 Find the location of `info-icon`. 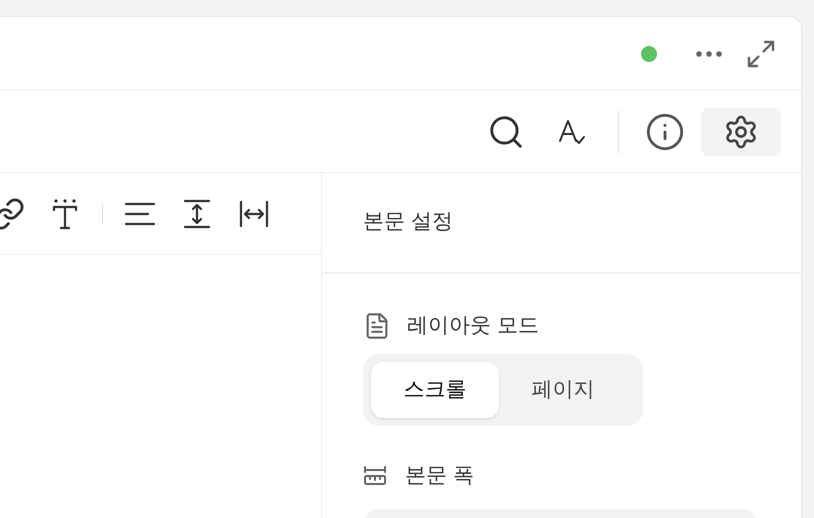

info-icon is located at coordinates (665, 132).